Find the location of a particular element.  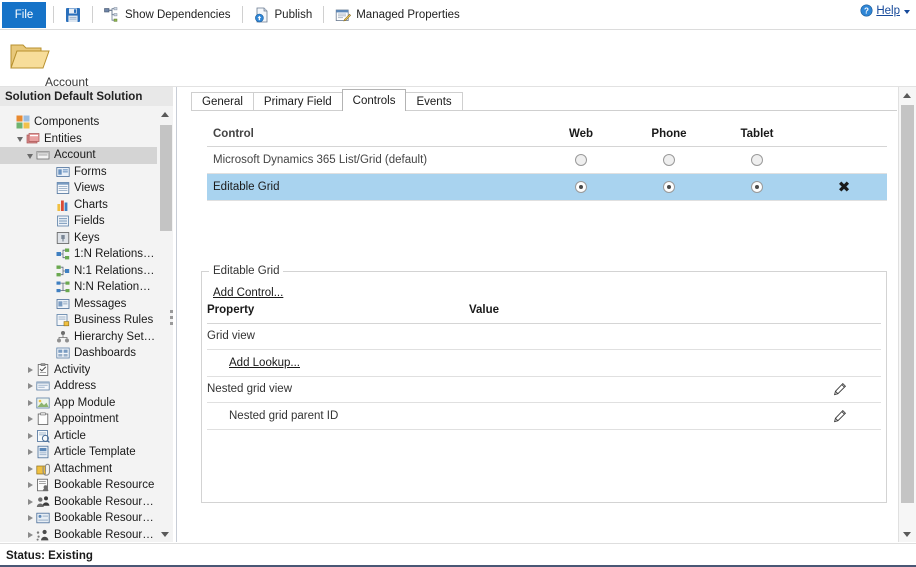

tab-controls: Controls is located at coordinates (374, 100).